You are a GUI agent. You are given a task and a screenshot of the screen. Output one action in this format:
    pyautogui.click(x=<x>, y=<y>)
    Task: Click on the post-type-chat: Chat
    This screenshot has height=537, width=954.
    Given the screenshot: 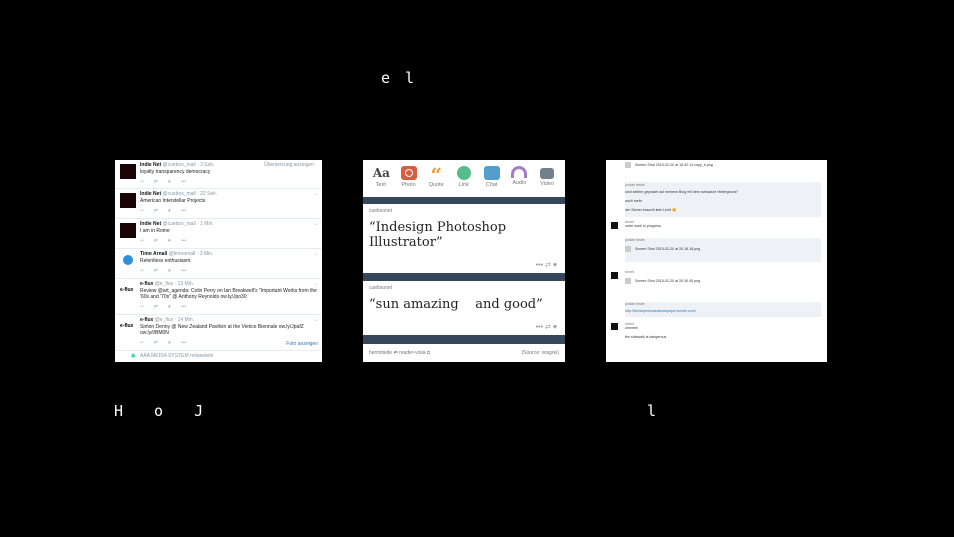 What is the action you would take?
    pyautogui.click(x=492, y=178)
    